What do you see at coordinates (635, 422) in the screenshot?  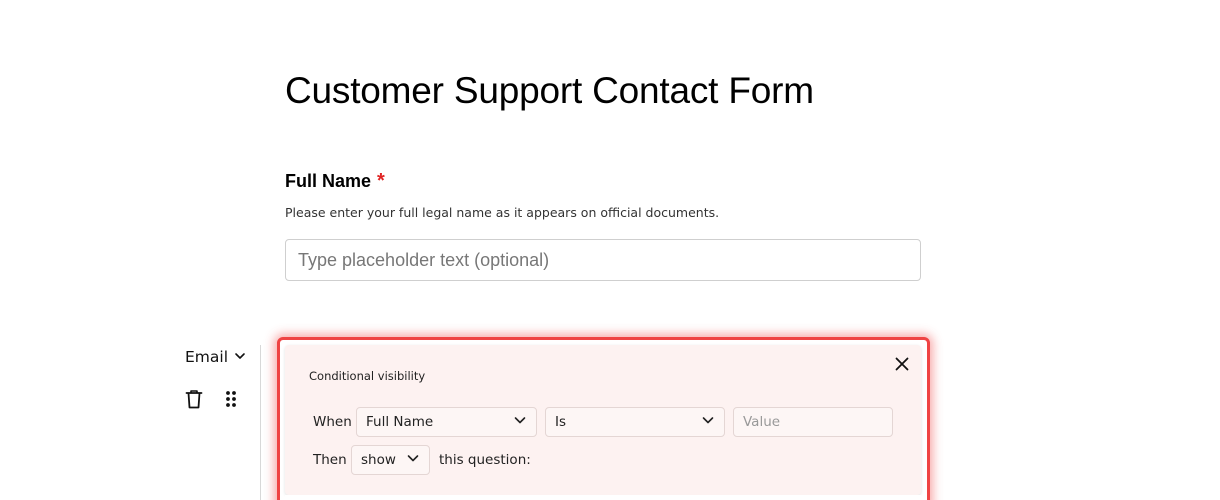 I see `condition-operator-select: Is` at bounding box center [635, 422].